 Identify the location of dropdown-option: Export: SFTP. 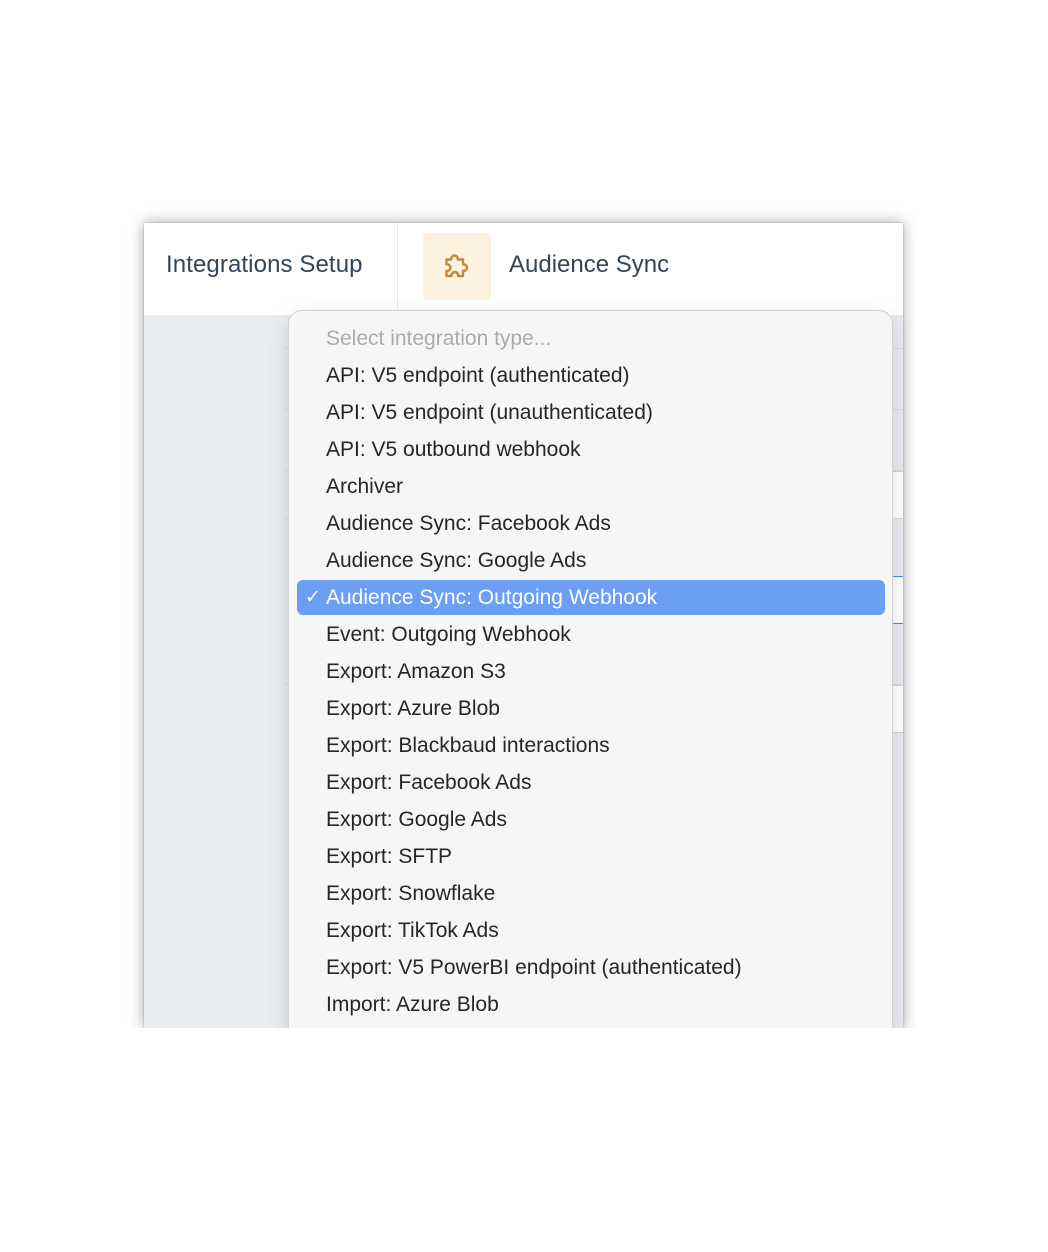
(591, 856).